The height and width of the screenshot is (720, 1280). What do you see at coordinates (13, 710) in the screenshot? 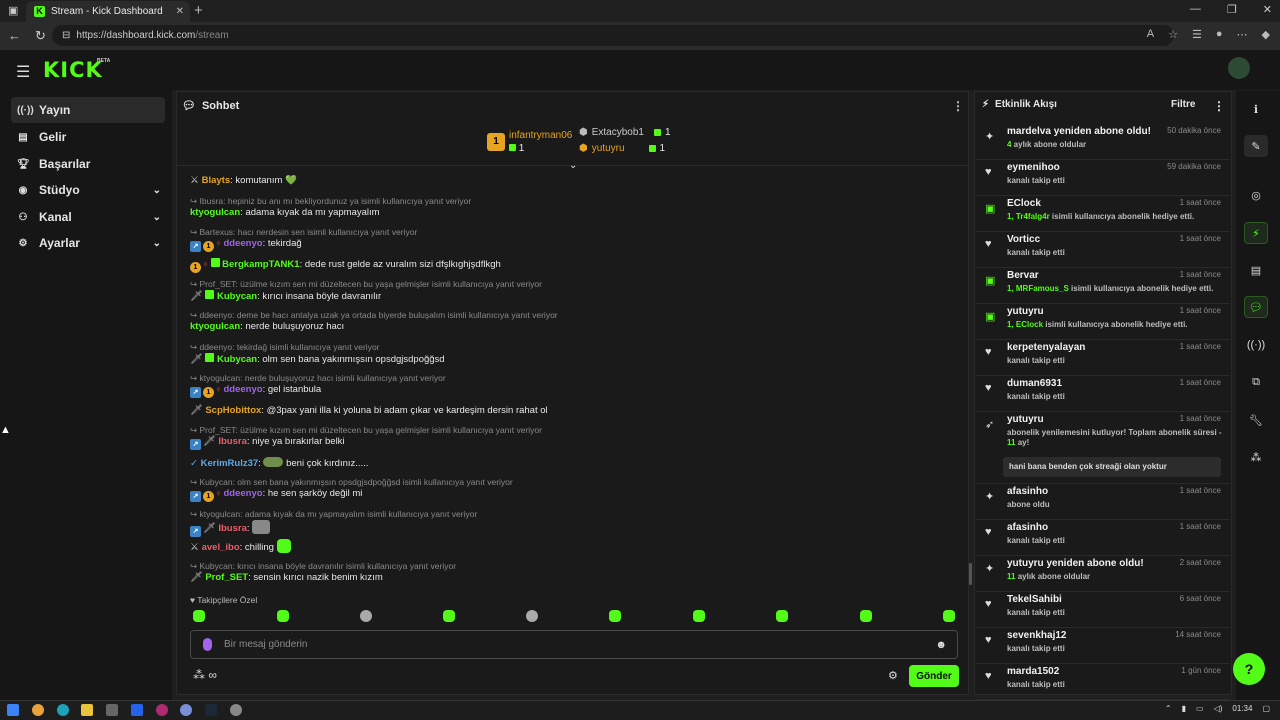
I see `windows-start-icon` at bounding box center [13, 710].